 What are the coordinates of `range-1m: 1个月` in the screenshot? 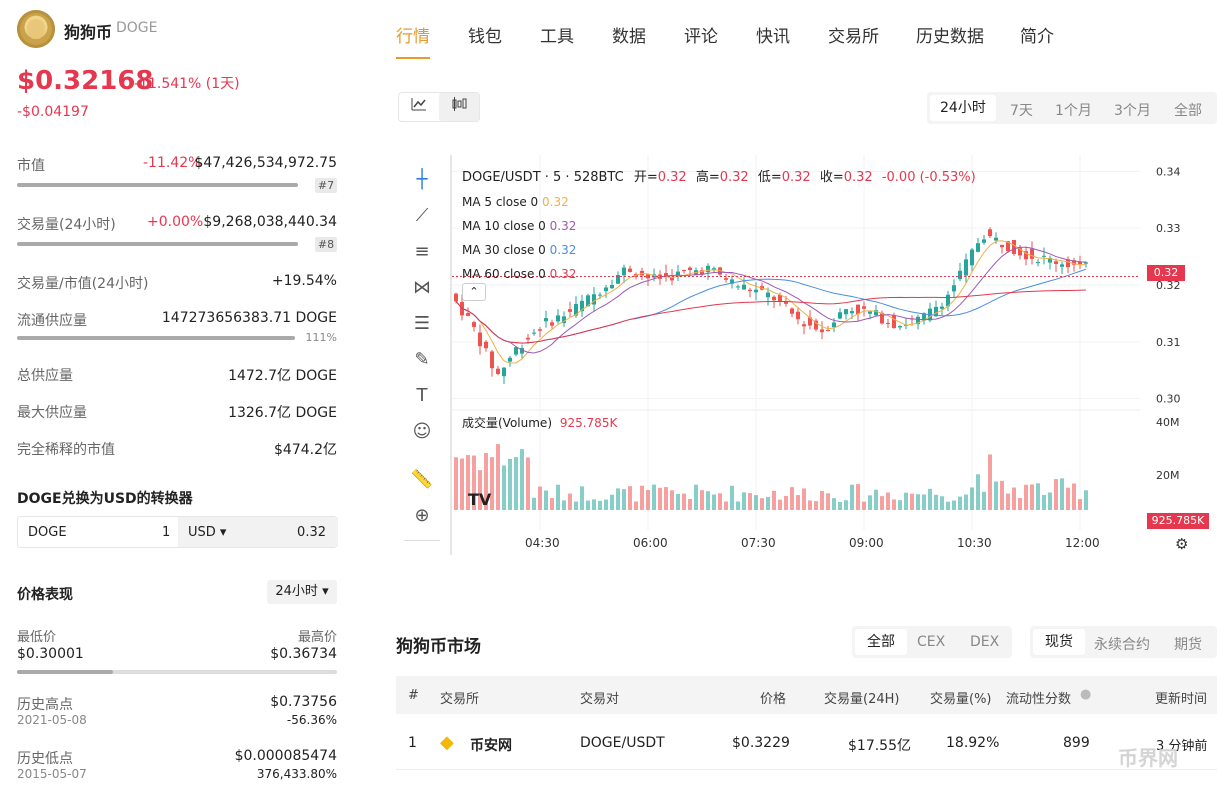 It's located at (1073, 110).